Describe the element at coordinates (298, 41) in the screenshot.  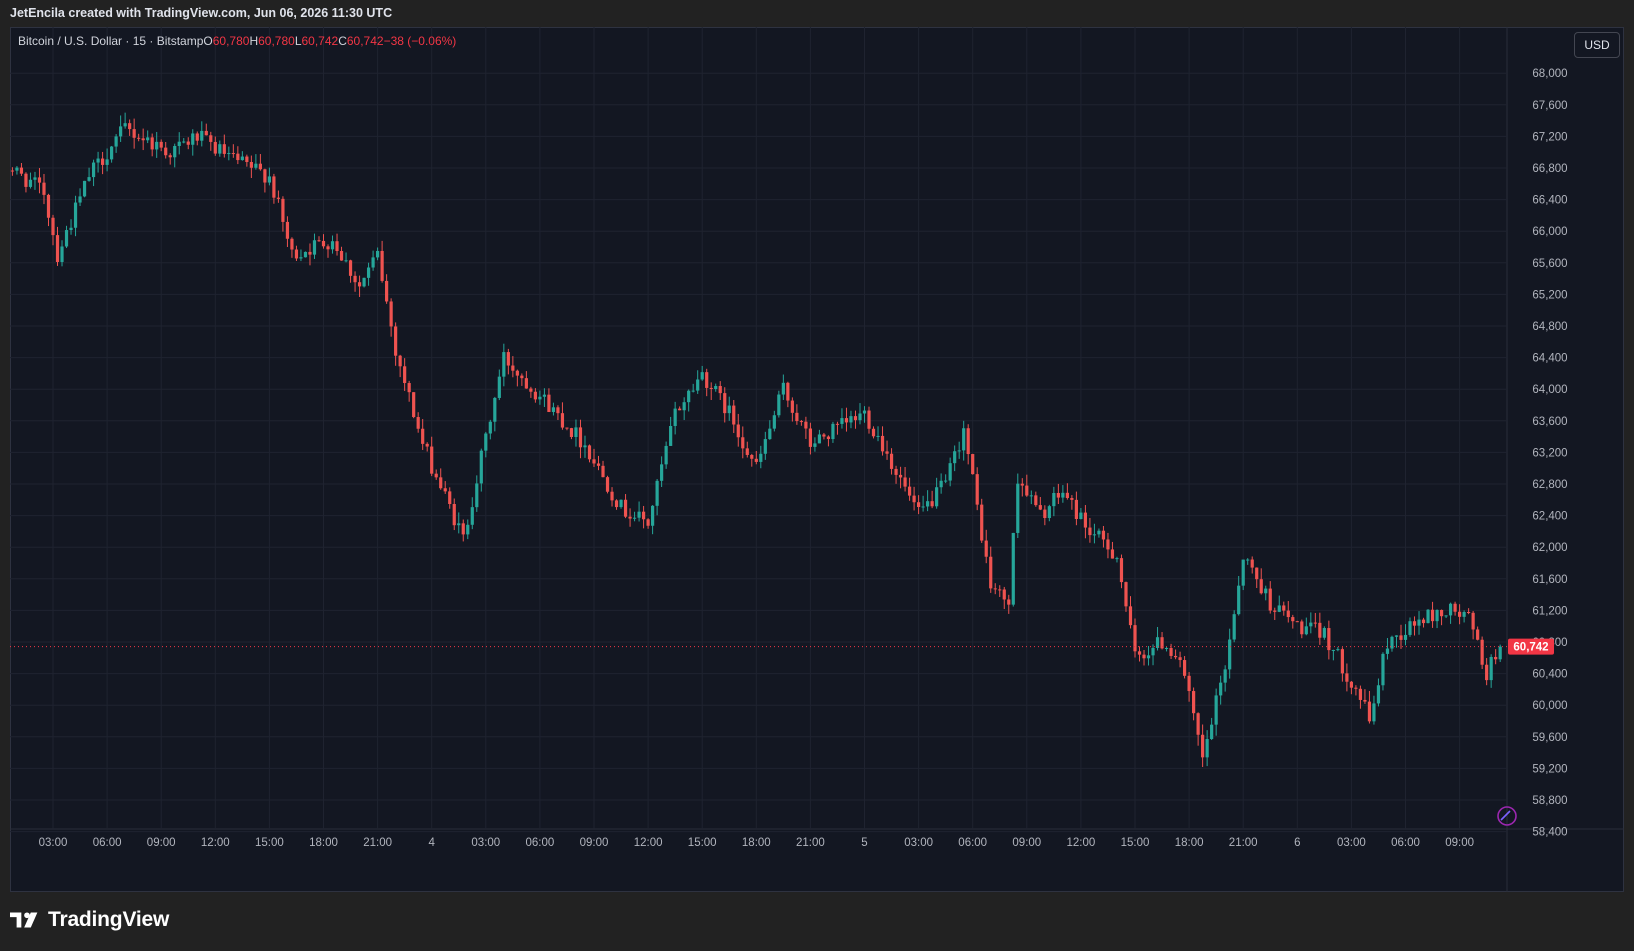
I see `low-label: L` at that location.